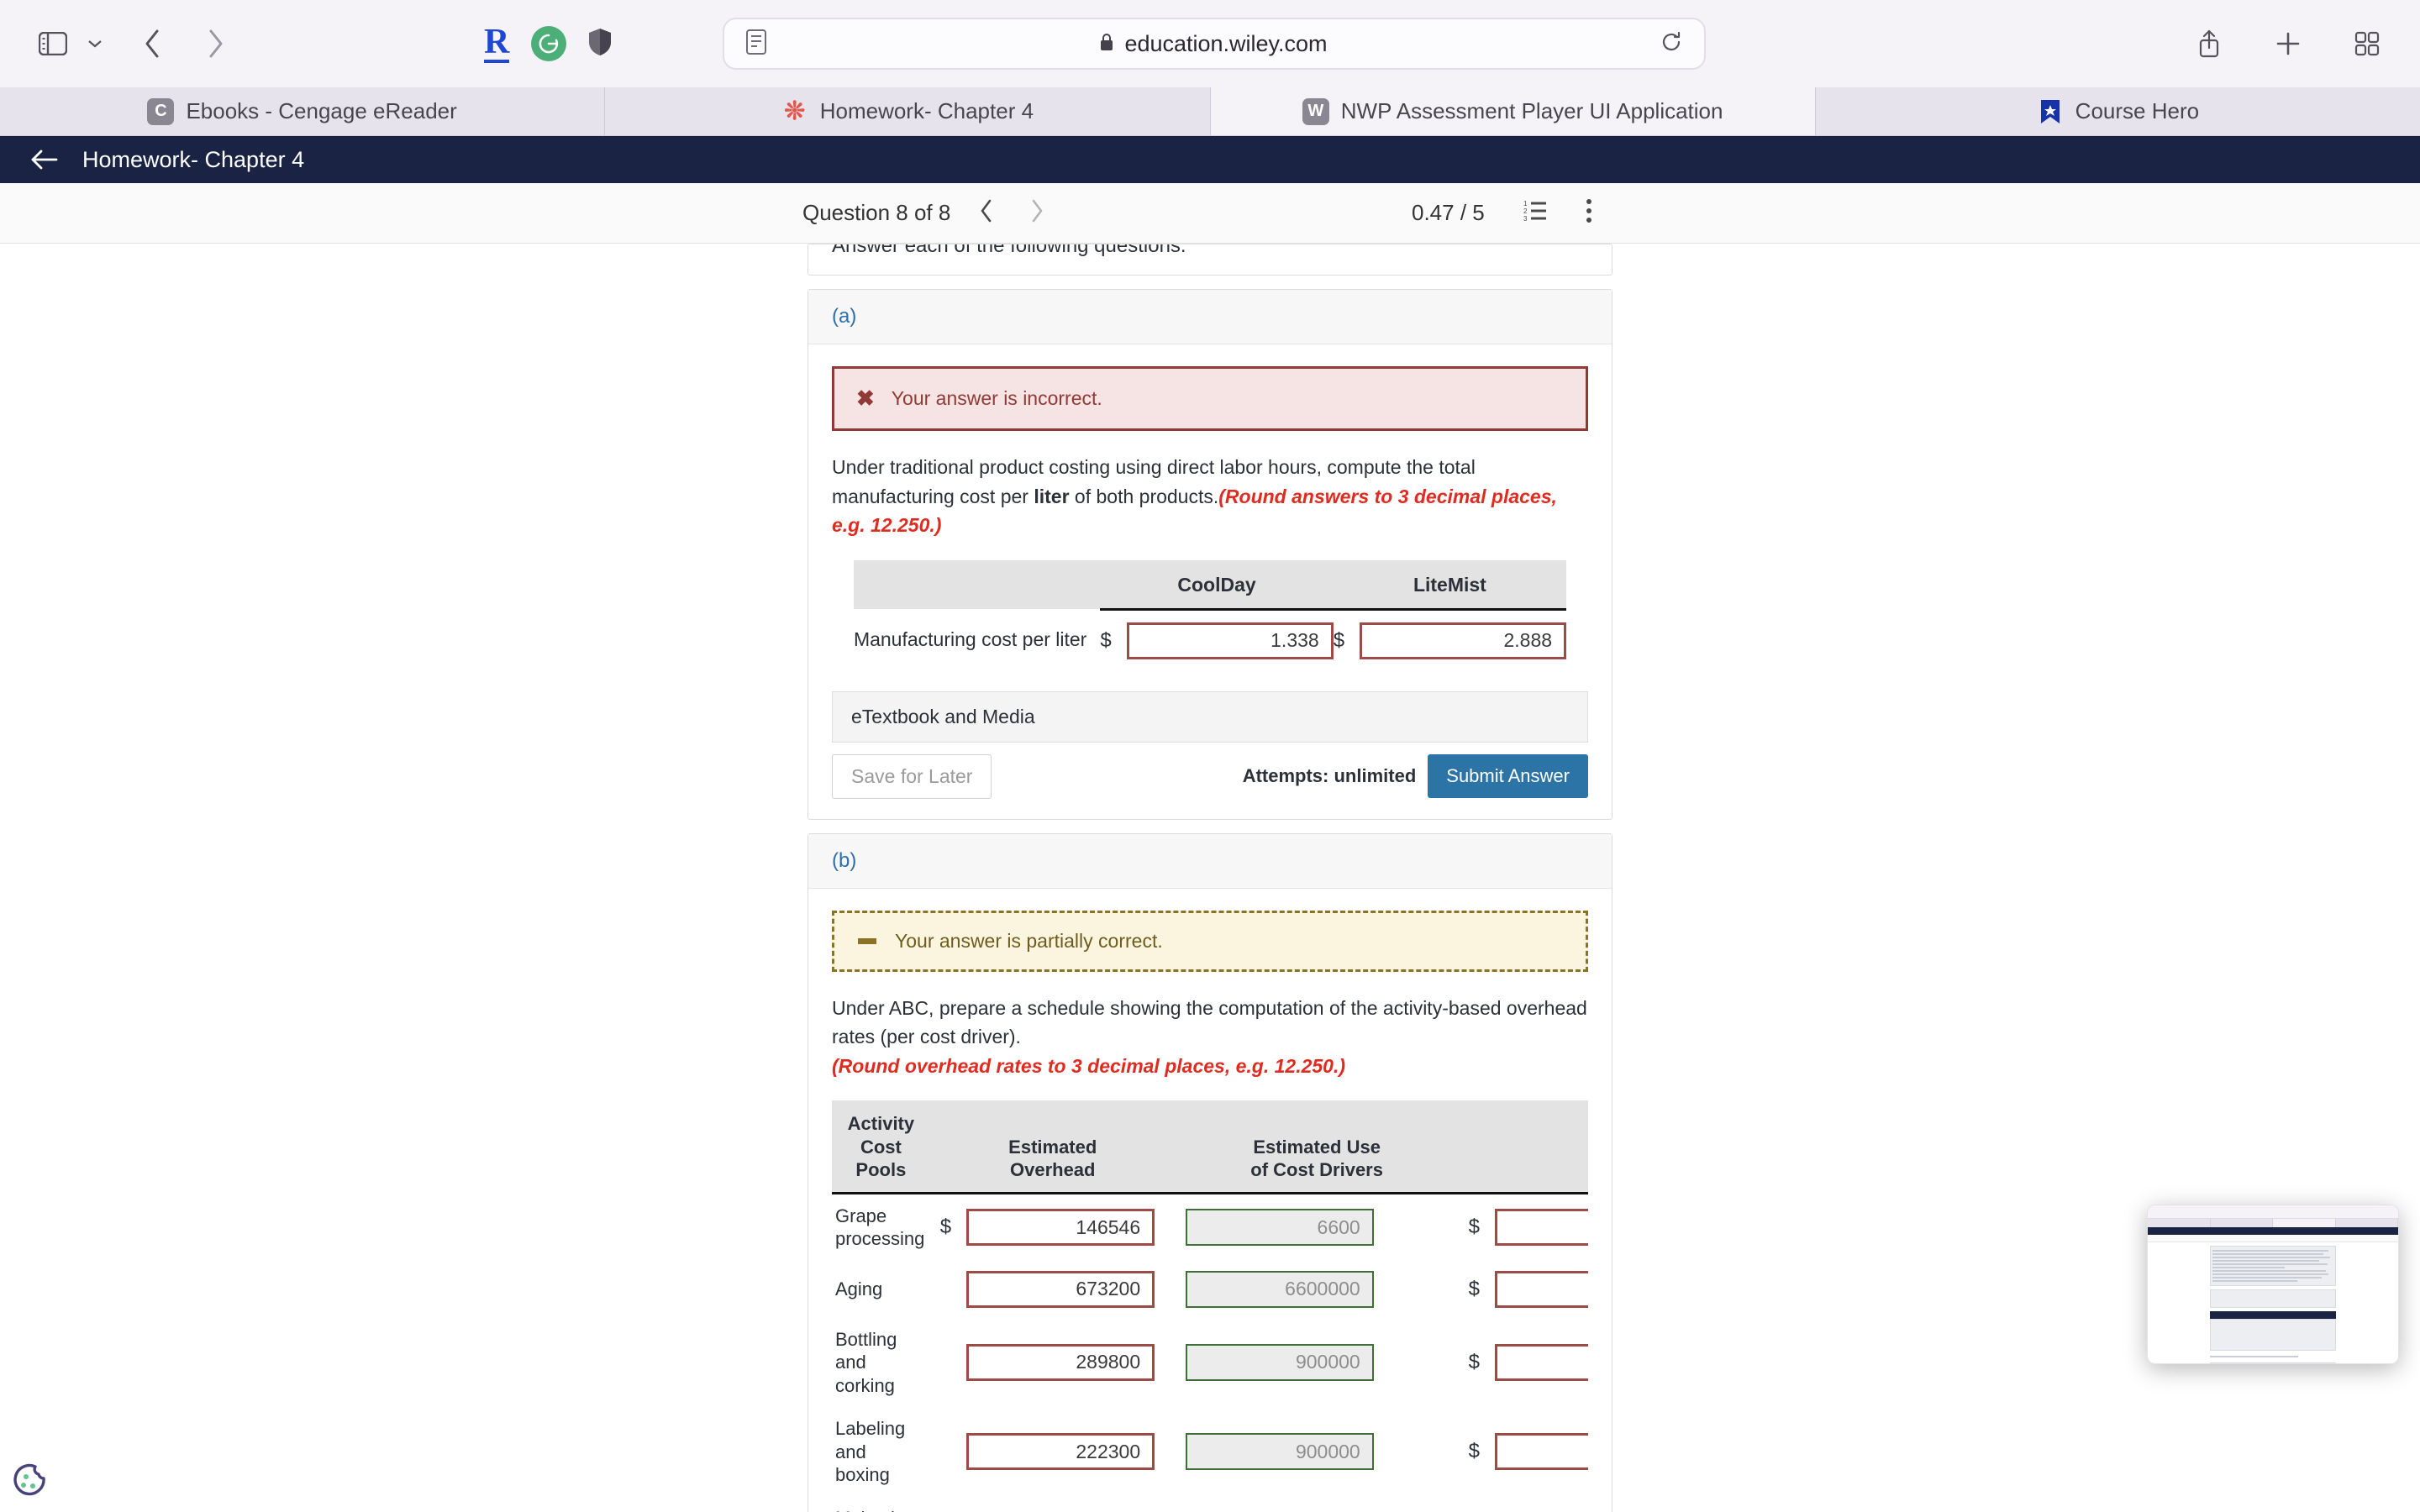 The image size is (2420, 1512). What do you see at coordinates (1508, 776) in the screenshot?
I see `part-a-submit-answer-button: Submit Answer` at bounding box center [1508, 776].